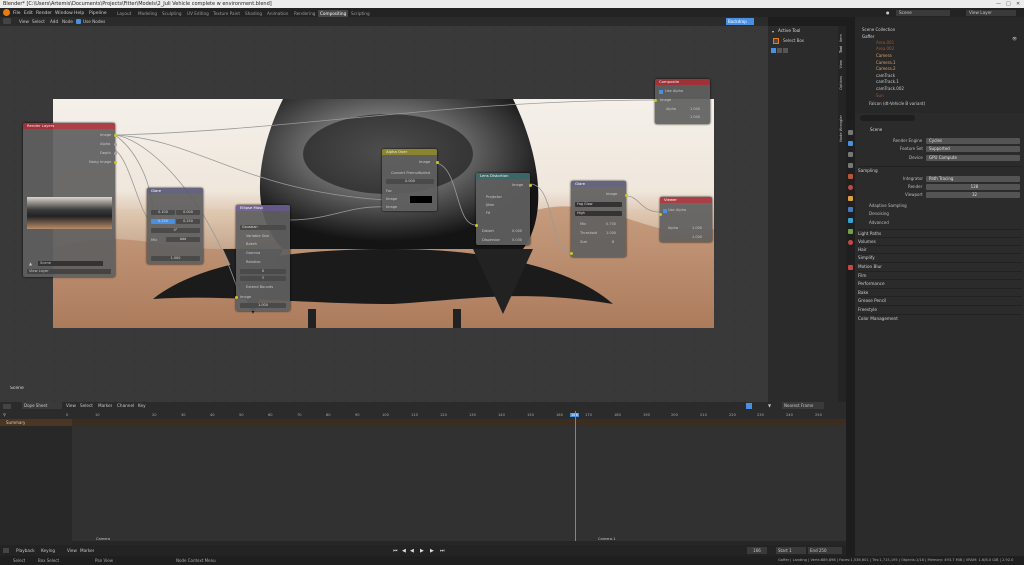  What do you see at coordinates (1014, 38) in the screenshot?
I see `visibility-eye-icon: 👁` at bounding box center [1014, 38].